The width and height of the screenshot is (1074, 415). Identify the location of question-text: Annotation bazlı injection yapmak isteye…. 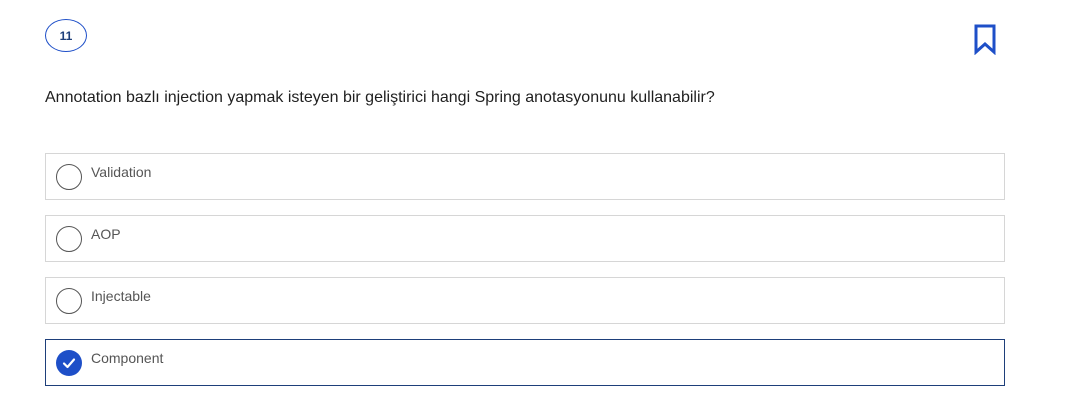
(380, 97).